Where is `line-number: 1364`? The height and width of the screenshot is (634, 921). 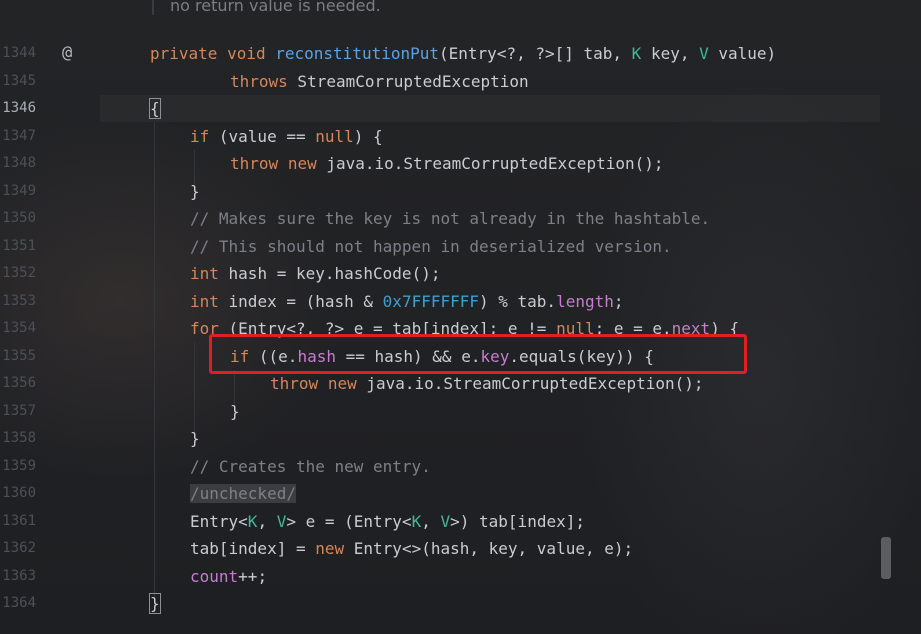 line-number: 1364 is located at coordinates (19, 603).